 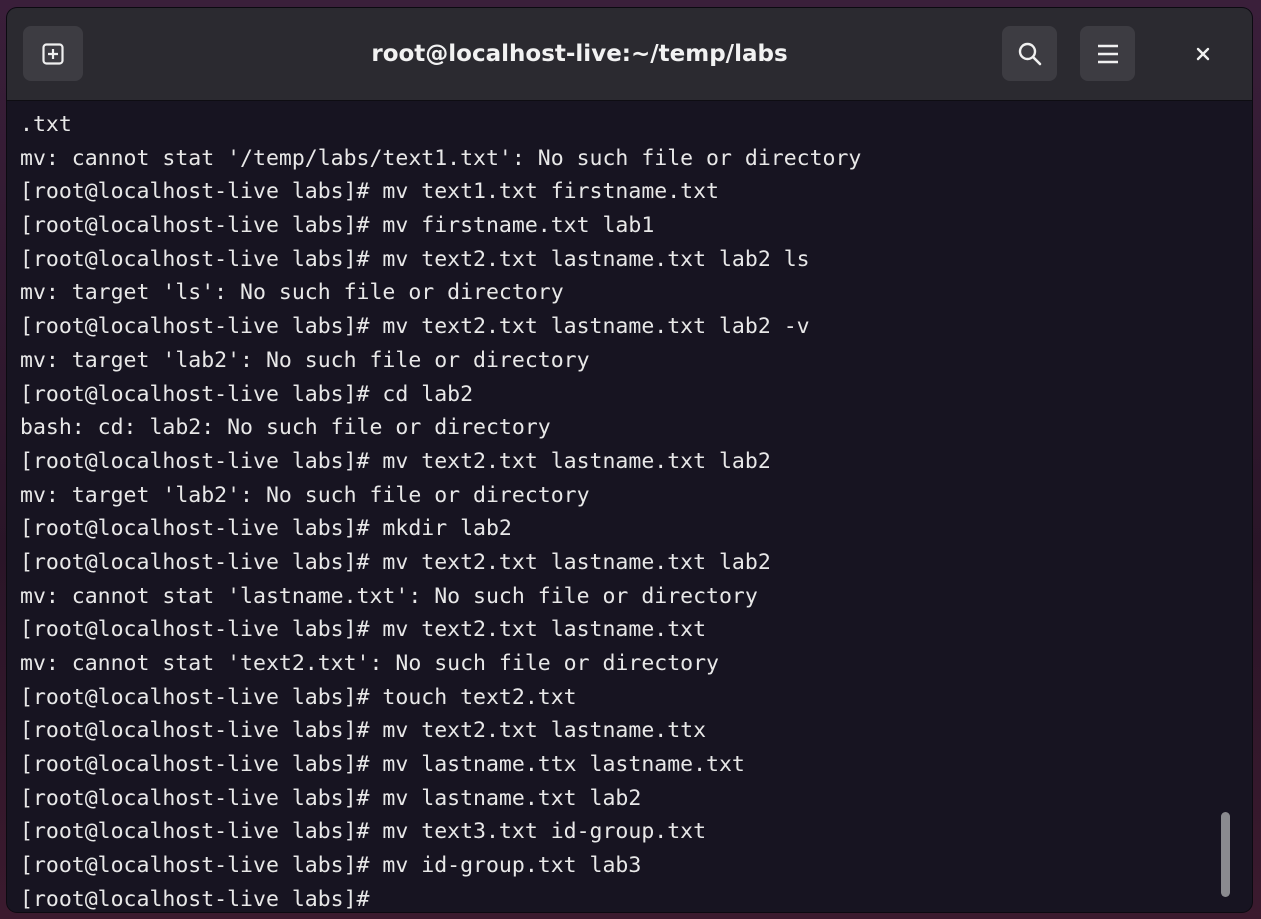 I want to click on hamburger-menu-icon, so click(x=1108, y=54).